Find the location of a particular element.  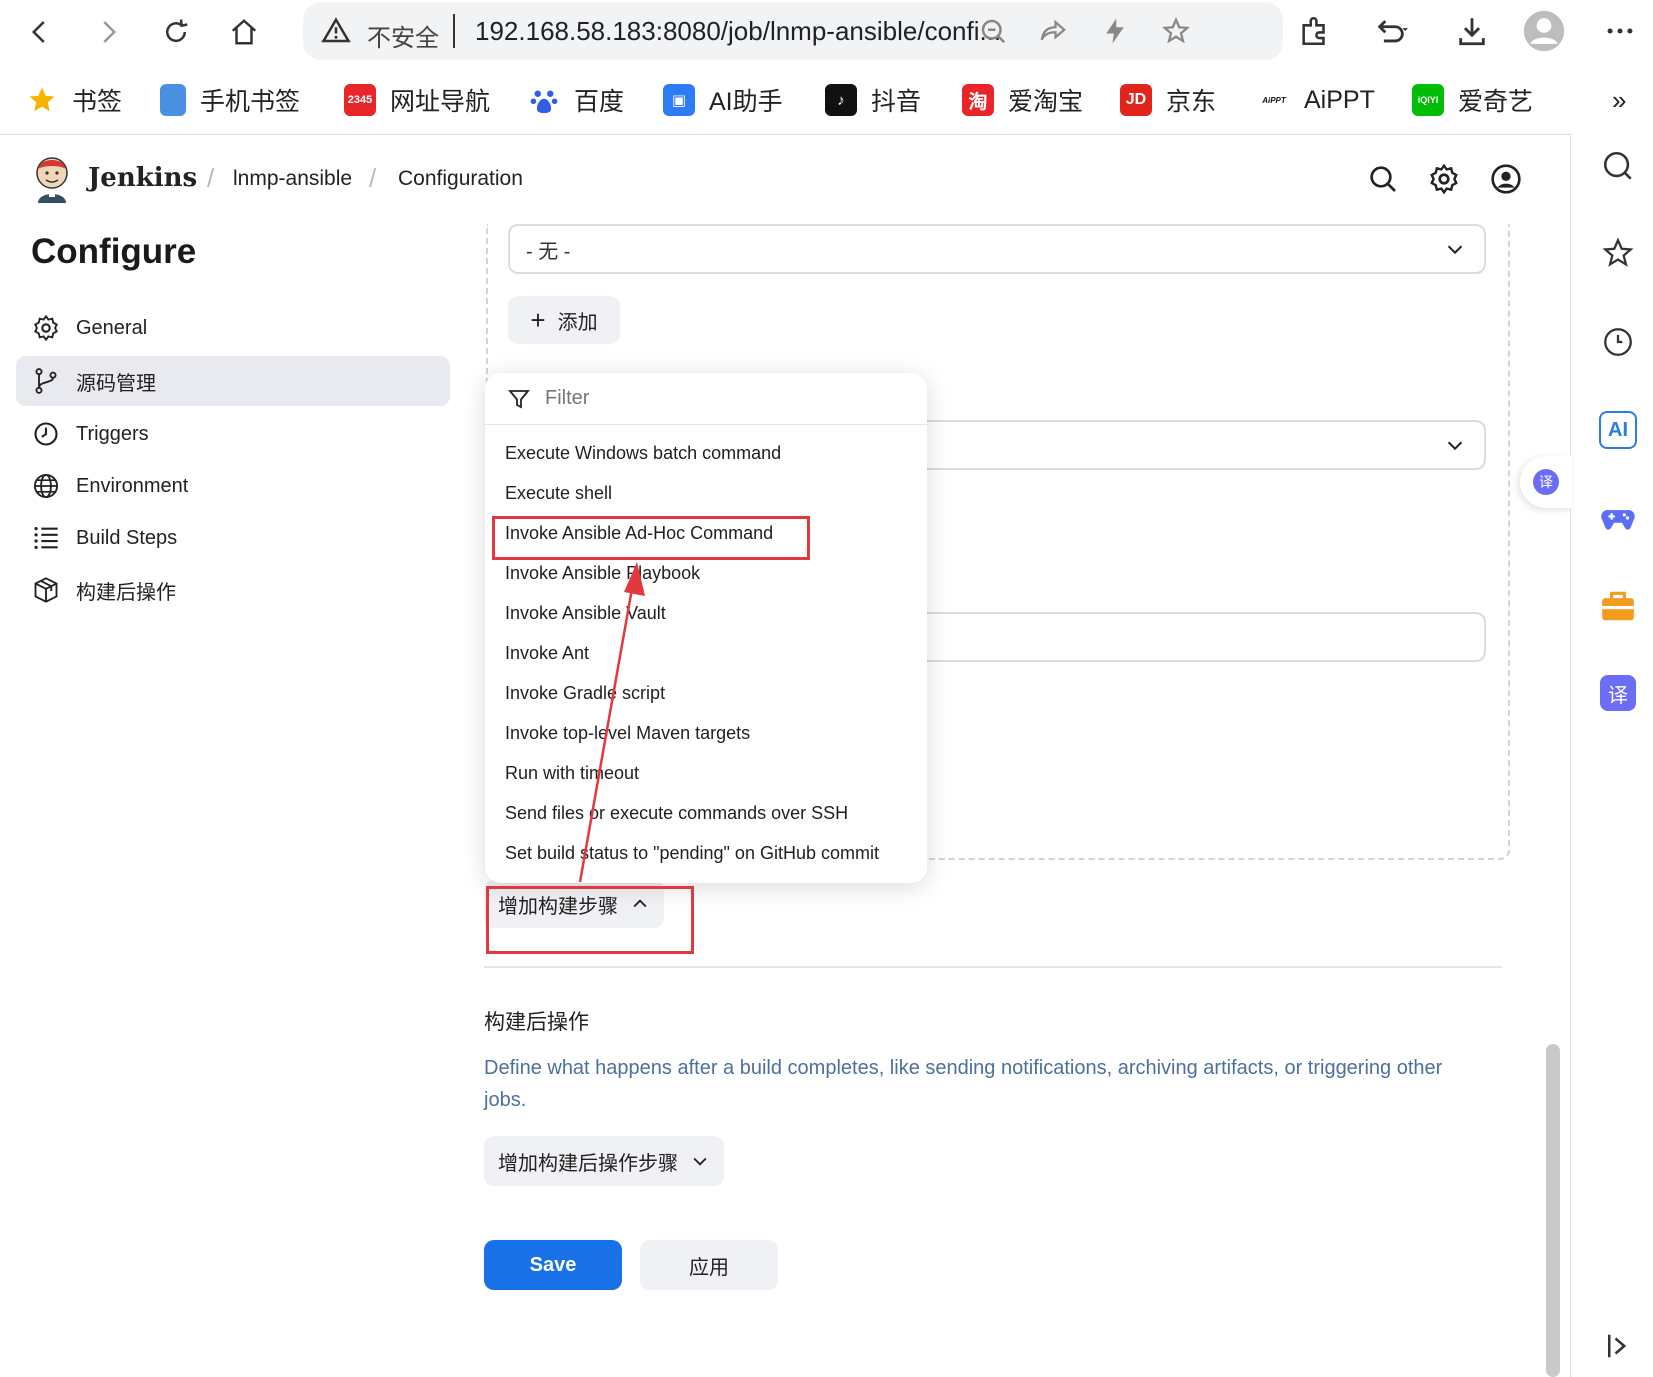

add-post-build-step-button: 增加构建后操作步骤 is located at coordinates (604, 1161).